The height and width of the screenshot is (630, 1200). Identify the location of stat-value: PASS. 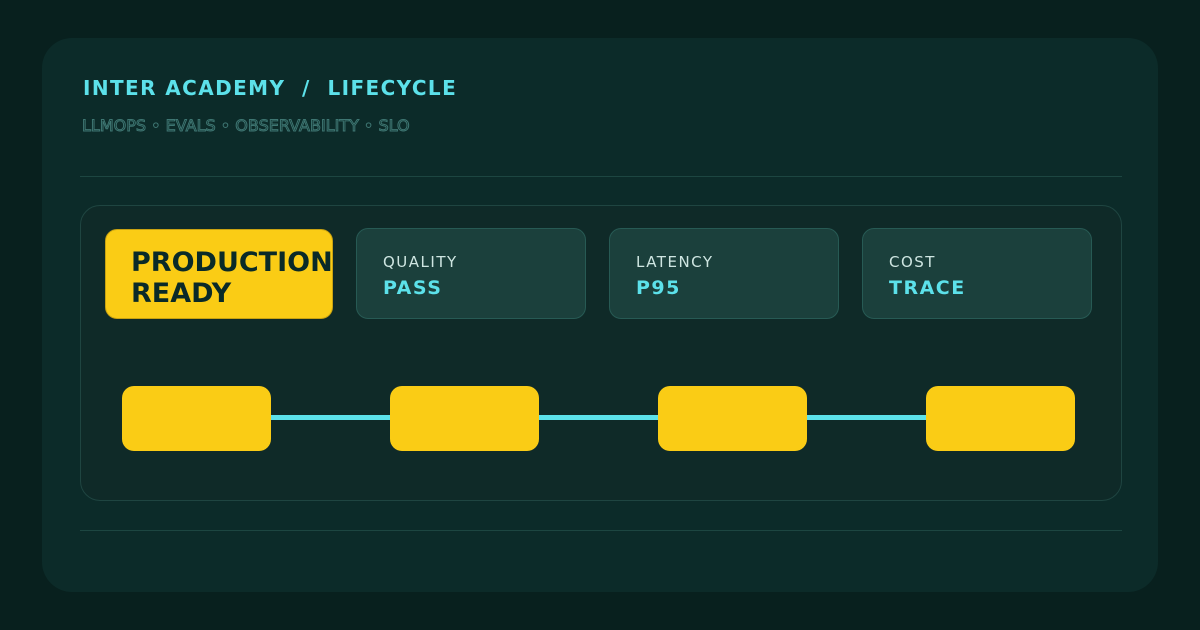
(413, 288).